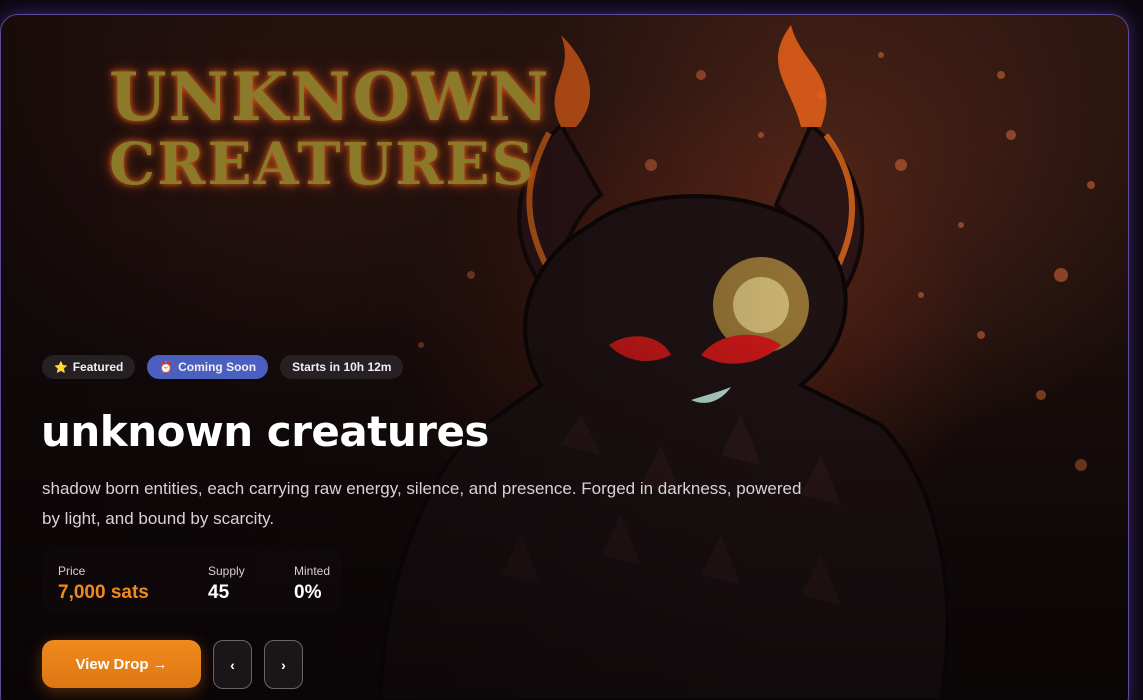 The height and width of the screenshot is (700, 1143). Describe the element at coordinates (226, 571) in the screenshot. I see `supply-label: Supply` at that location.